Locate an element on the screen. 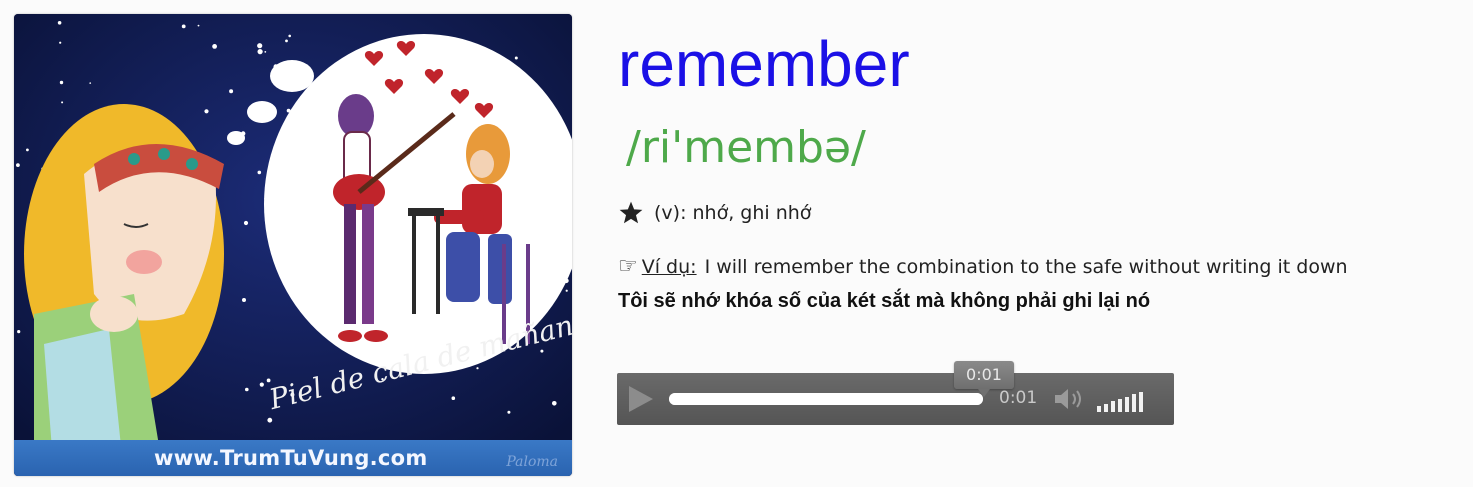 This screenshot has width=1473, height=487. play-icon is located at coordinates (641, 399).